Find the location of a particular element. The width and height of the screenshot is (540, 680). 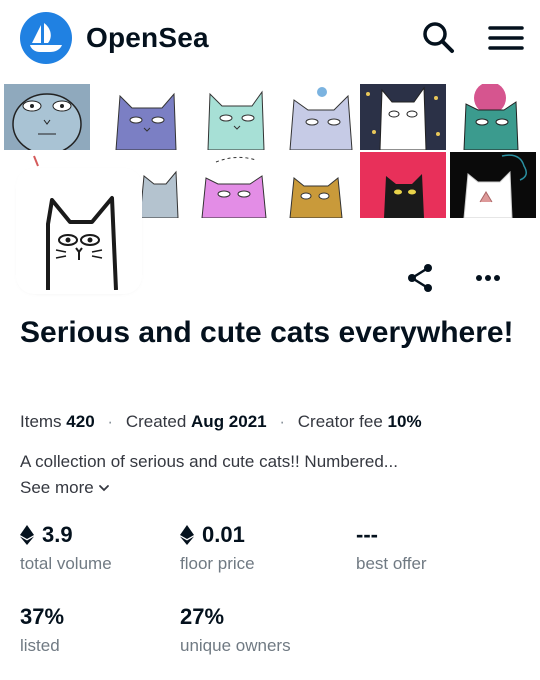

see-more-label: See more is located at coordinates (57, 487).